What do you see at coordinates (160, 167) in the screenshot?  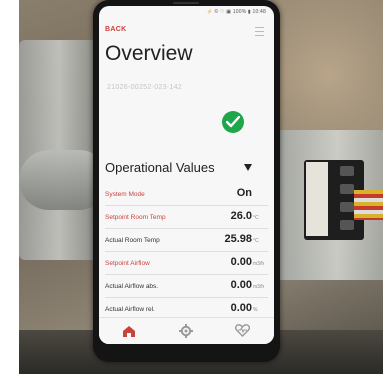 I see `section-title: Operational Values` at bounding box center [160, 167].